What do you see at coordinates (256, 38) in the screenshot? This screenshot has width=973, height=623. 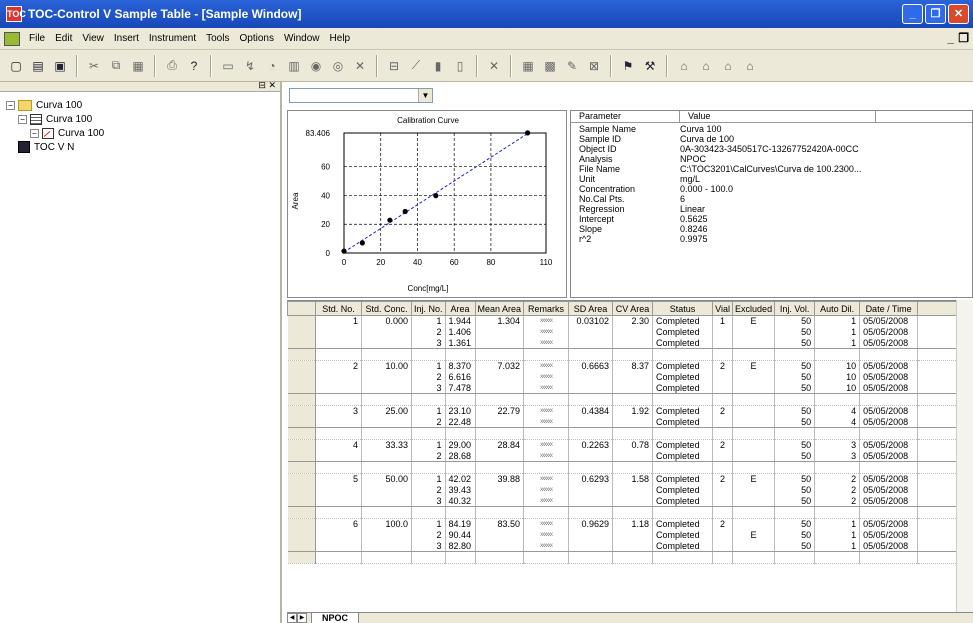 I see `menu-options: Options` at bounding box center [256, 38].